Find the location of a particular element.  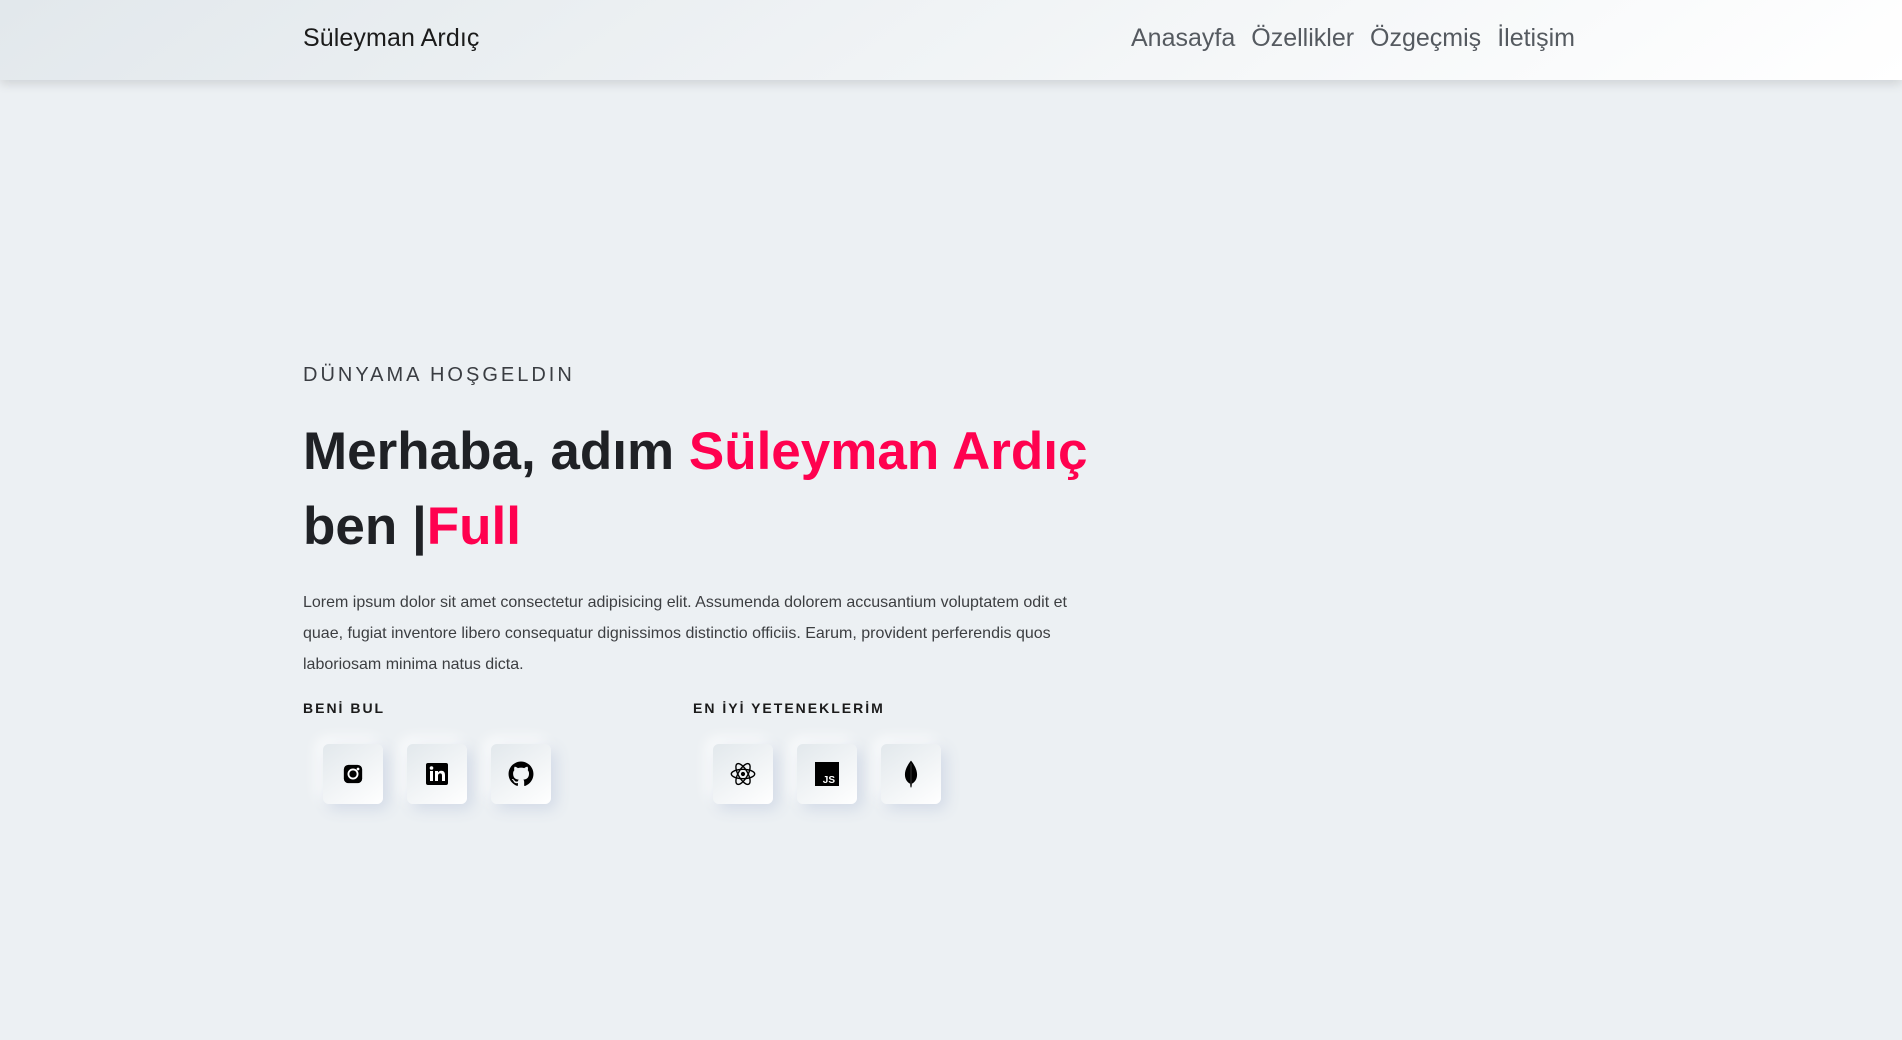

javascript-icon: JS is located at coordinates (827, 774).